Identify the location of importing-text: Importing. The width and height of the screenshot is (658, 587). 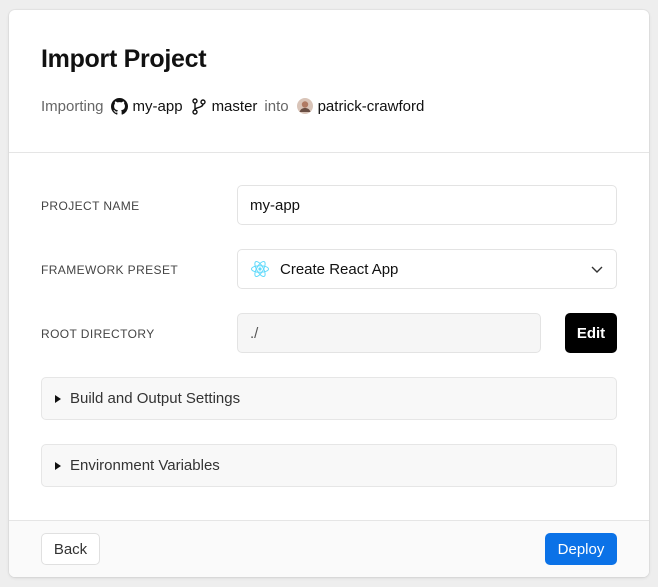
(72, 106).